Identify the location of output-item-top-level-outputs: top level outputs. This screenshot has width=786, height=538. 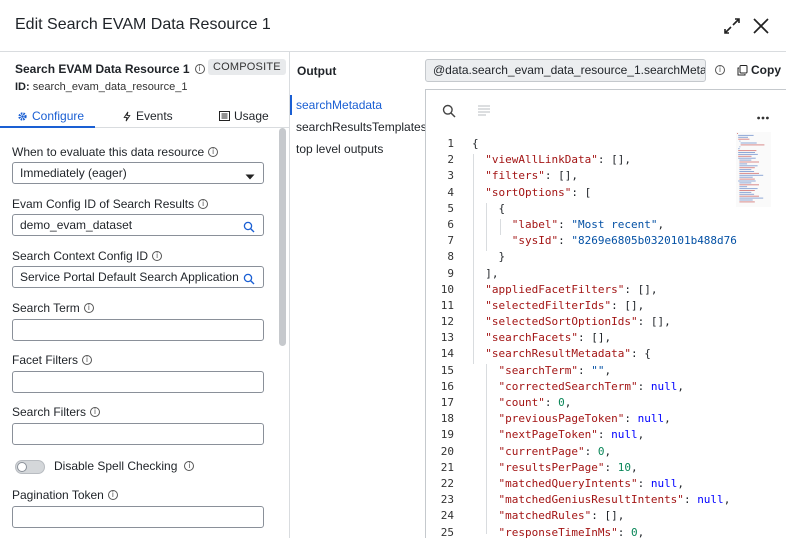
(357, 149).